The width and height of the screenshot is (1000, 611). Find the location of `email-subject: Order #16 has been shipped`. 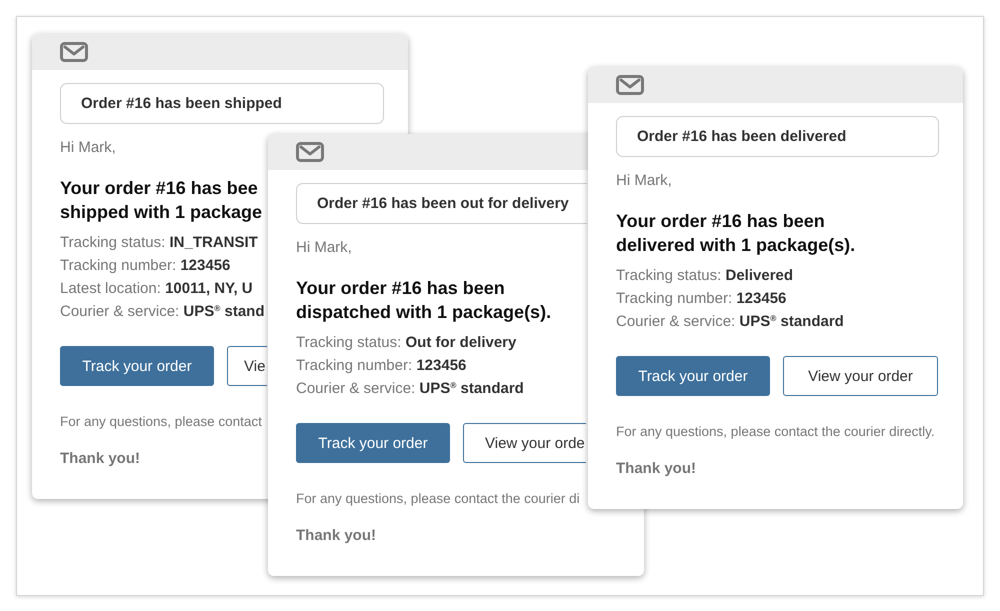

email-subject: Order #16 has been shipped is located at coordinates (222, 103).